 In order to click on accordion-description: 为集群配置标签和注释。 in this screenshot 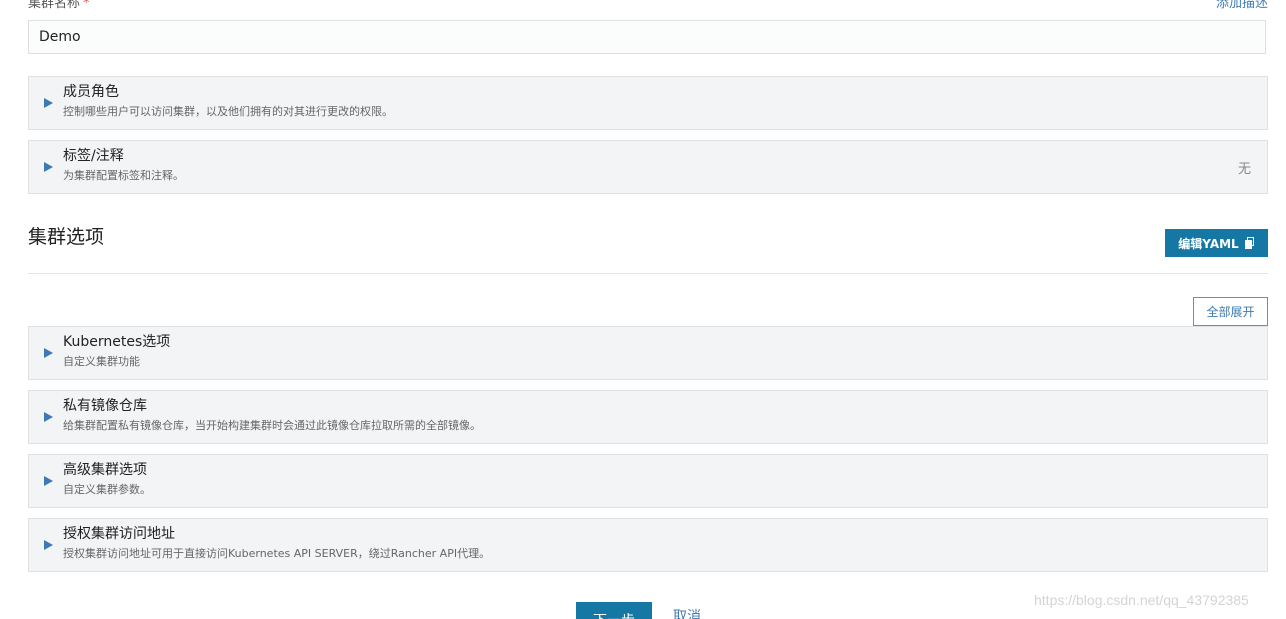, I will do `click(123, 175)`.